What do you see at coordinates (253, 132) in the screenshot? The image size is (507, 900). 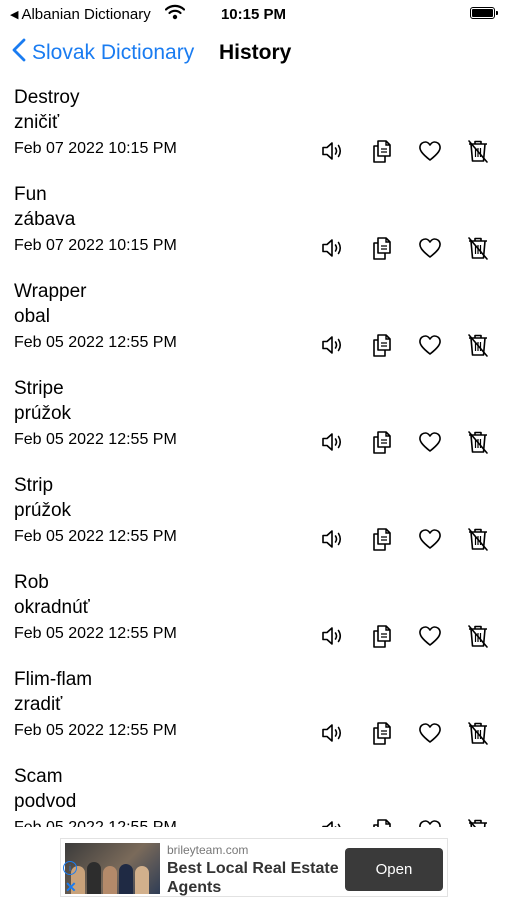 I see `history-item: Destroy zničiť Feb 07 2022 10:15 PM` at bounding box center [253, 132].